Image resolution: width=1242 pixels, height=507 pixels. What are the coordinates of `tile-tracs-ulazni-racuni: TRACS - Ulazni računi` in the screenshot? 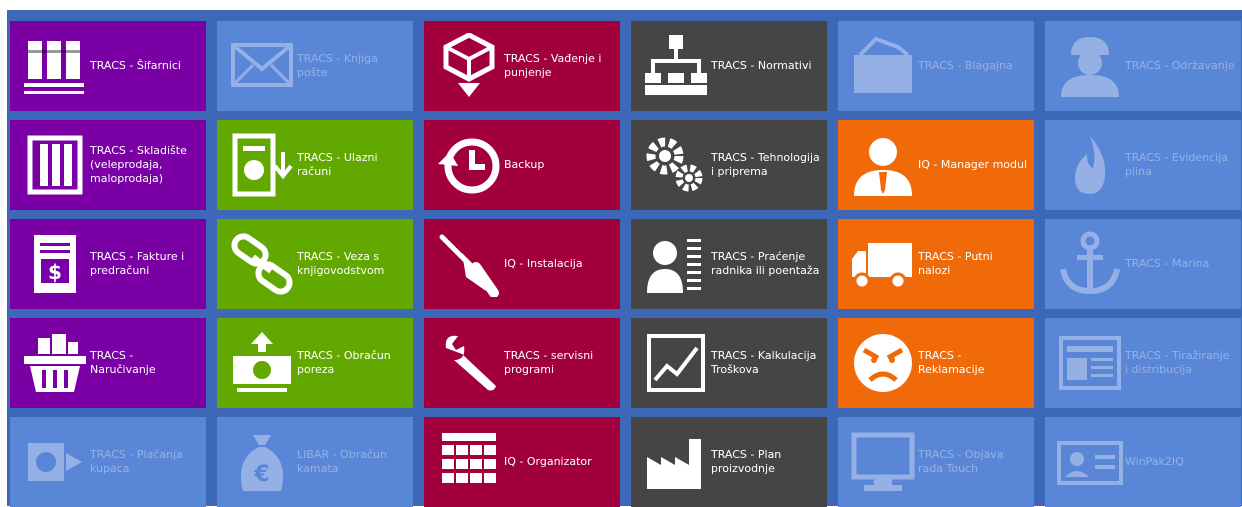 It's located at (315, 165).